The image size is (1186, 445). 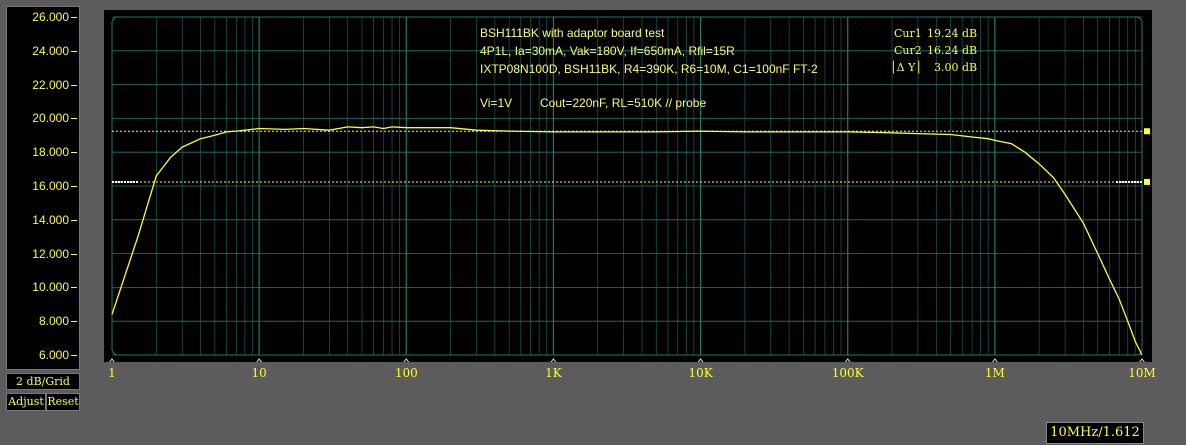 I want to click on annotation-load: Cout=220nF, RL=510K // probe, so click(x=623, y=103).